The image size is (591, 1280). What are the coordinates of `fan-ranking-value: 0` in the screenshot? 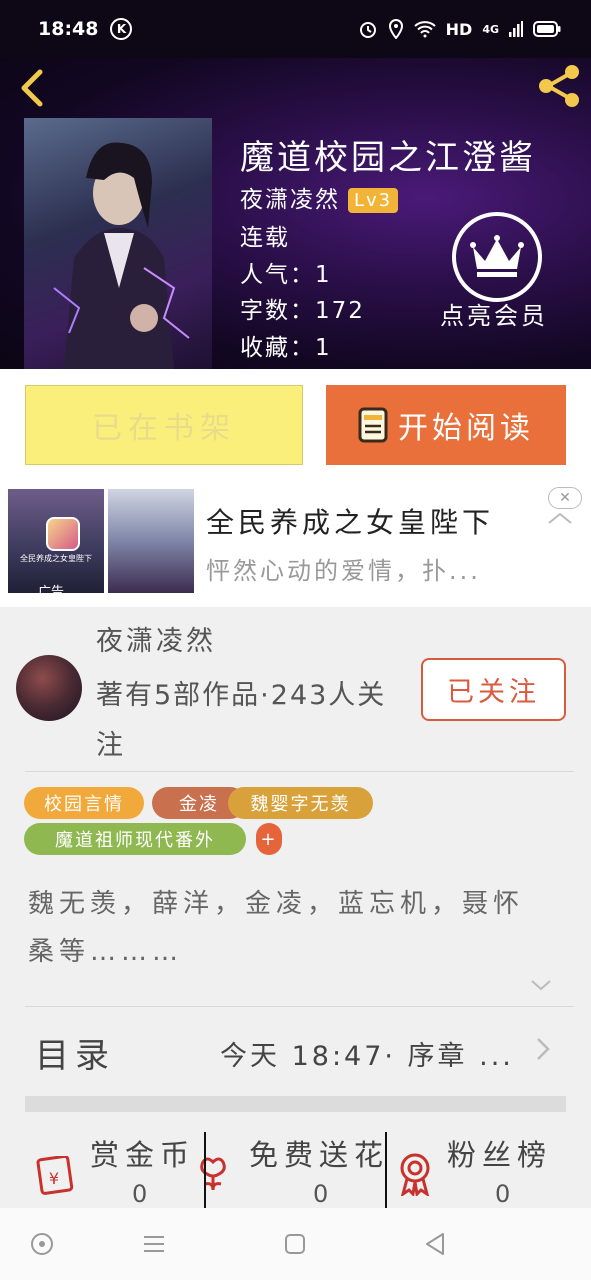 It's located at (503, 1194).